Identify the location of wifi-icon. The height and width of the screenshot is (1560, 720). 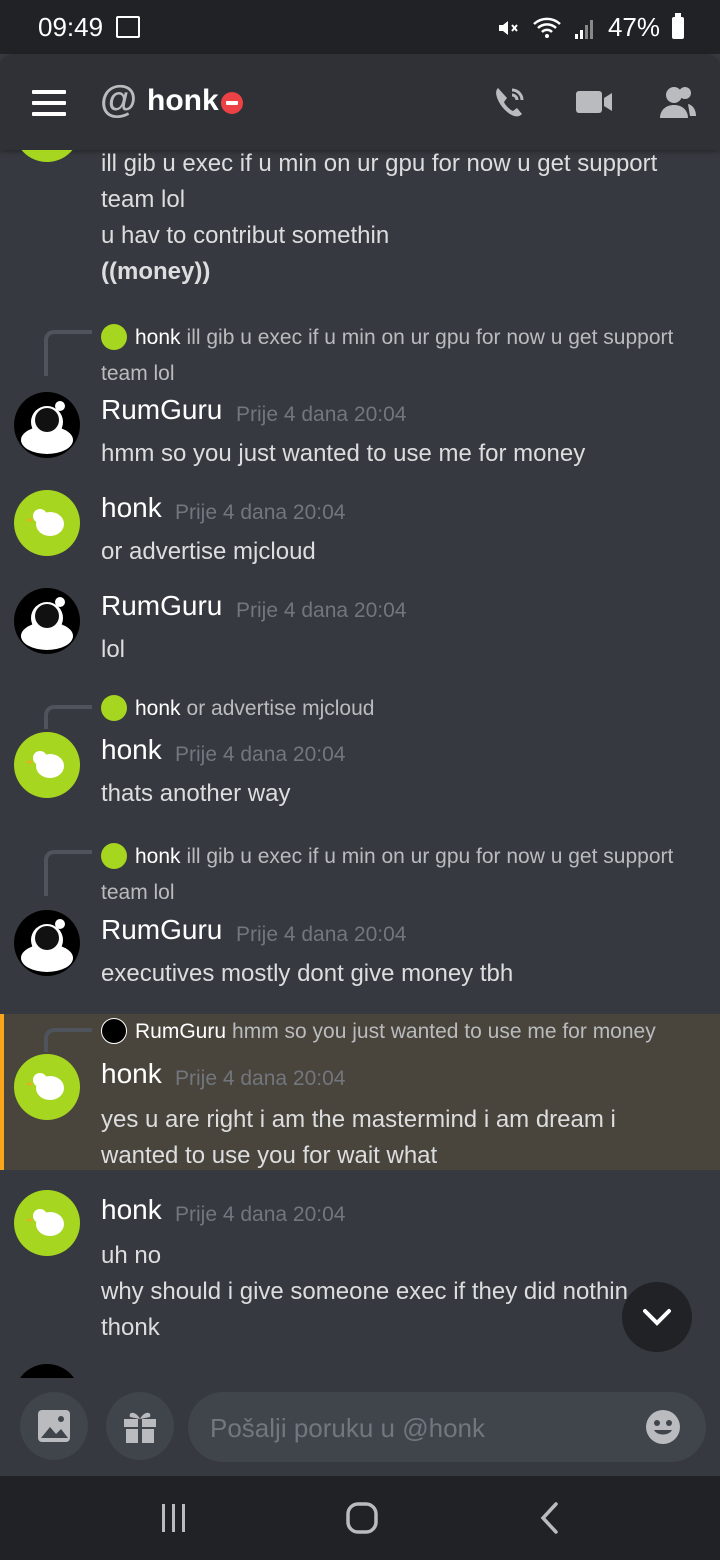
(547, 27).